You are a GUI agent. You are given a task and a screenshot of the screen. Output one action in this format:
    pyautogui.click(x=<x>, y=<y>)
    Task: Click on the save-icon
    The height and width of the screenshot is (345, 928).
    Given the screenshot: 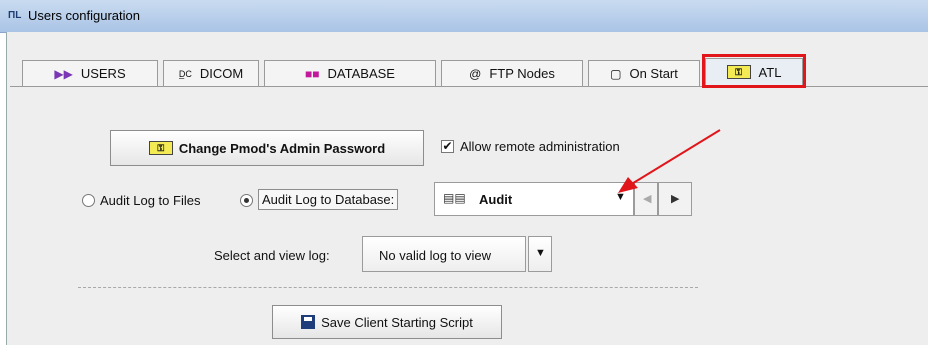 What is the action you would take?
    pyautogui.click(x=308, y=322)
    